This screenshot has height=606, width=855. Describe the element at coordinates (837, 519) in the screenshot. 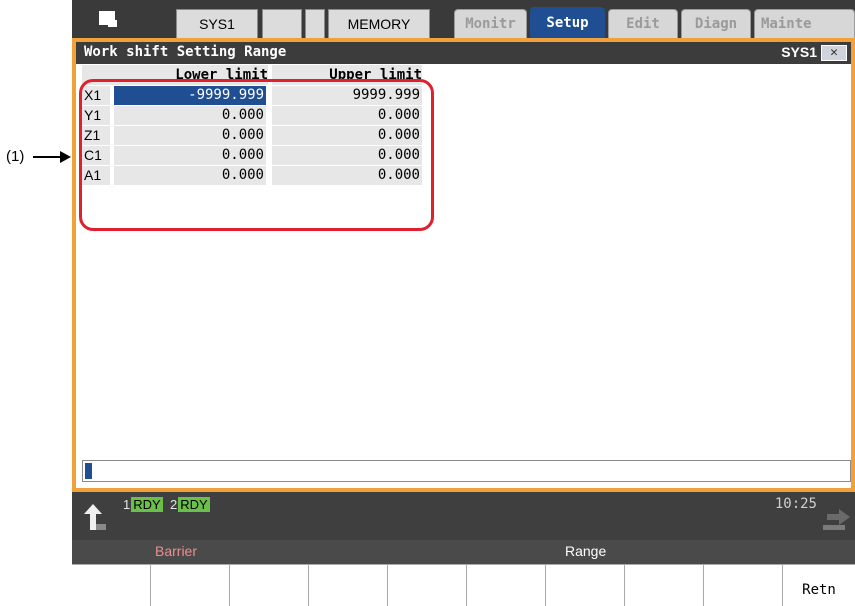

I see `menu-next-arrow-icon` at that location.